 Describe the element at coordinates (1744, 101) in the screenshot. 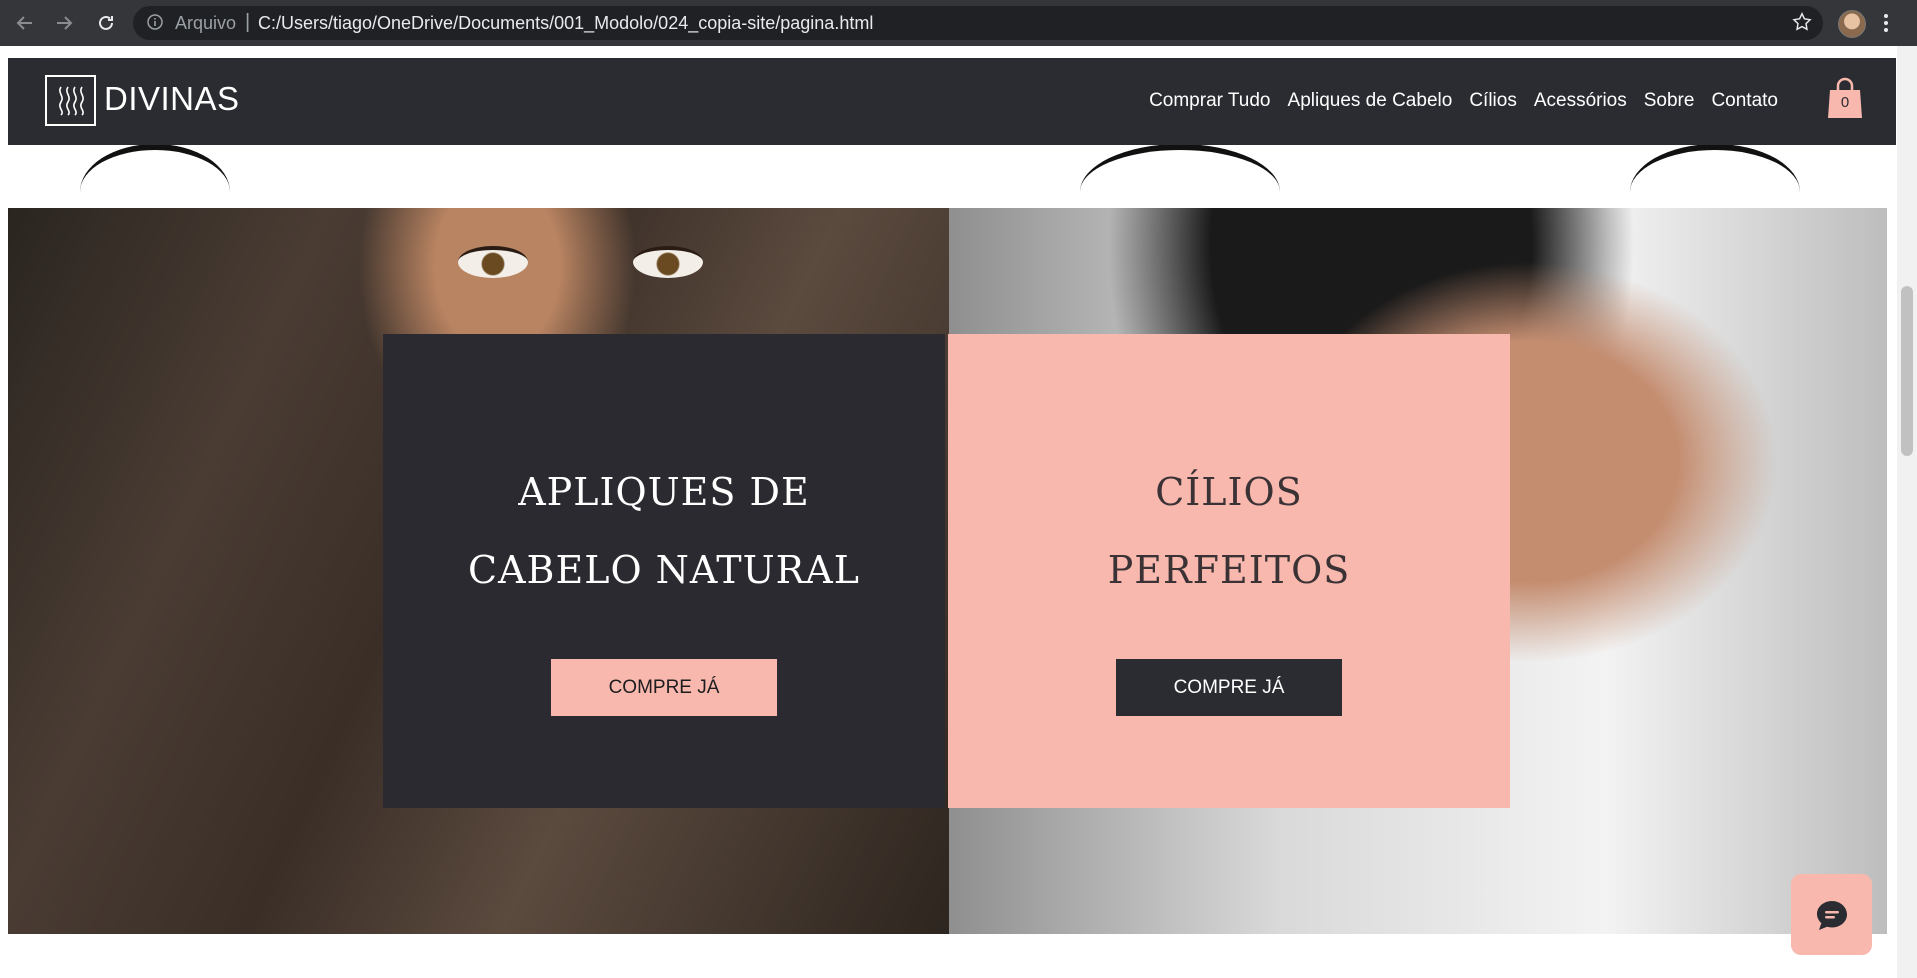

I see `menu-item-contato: Contato` at that location.